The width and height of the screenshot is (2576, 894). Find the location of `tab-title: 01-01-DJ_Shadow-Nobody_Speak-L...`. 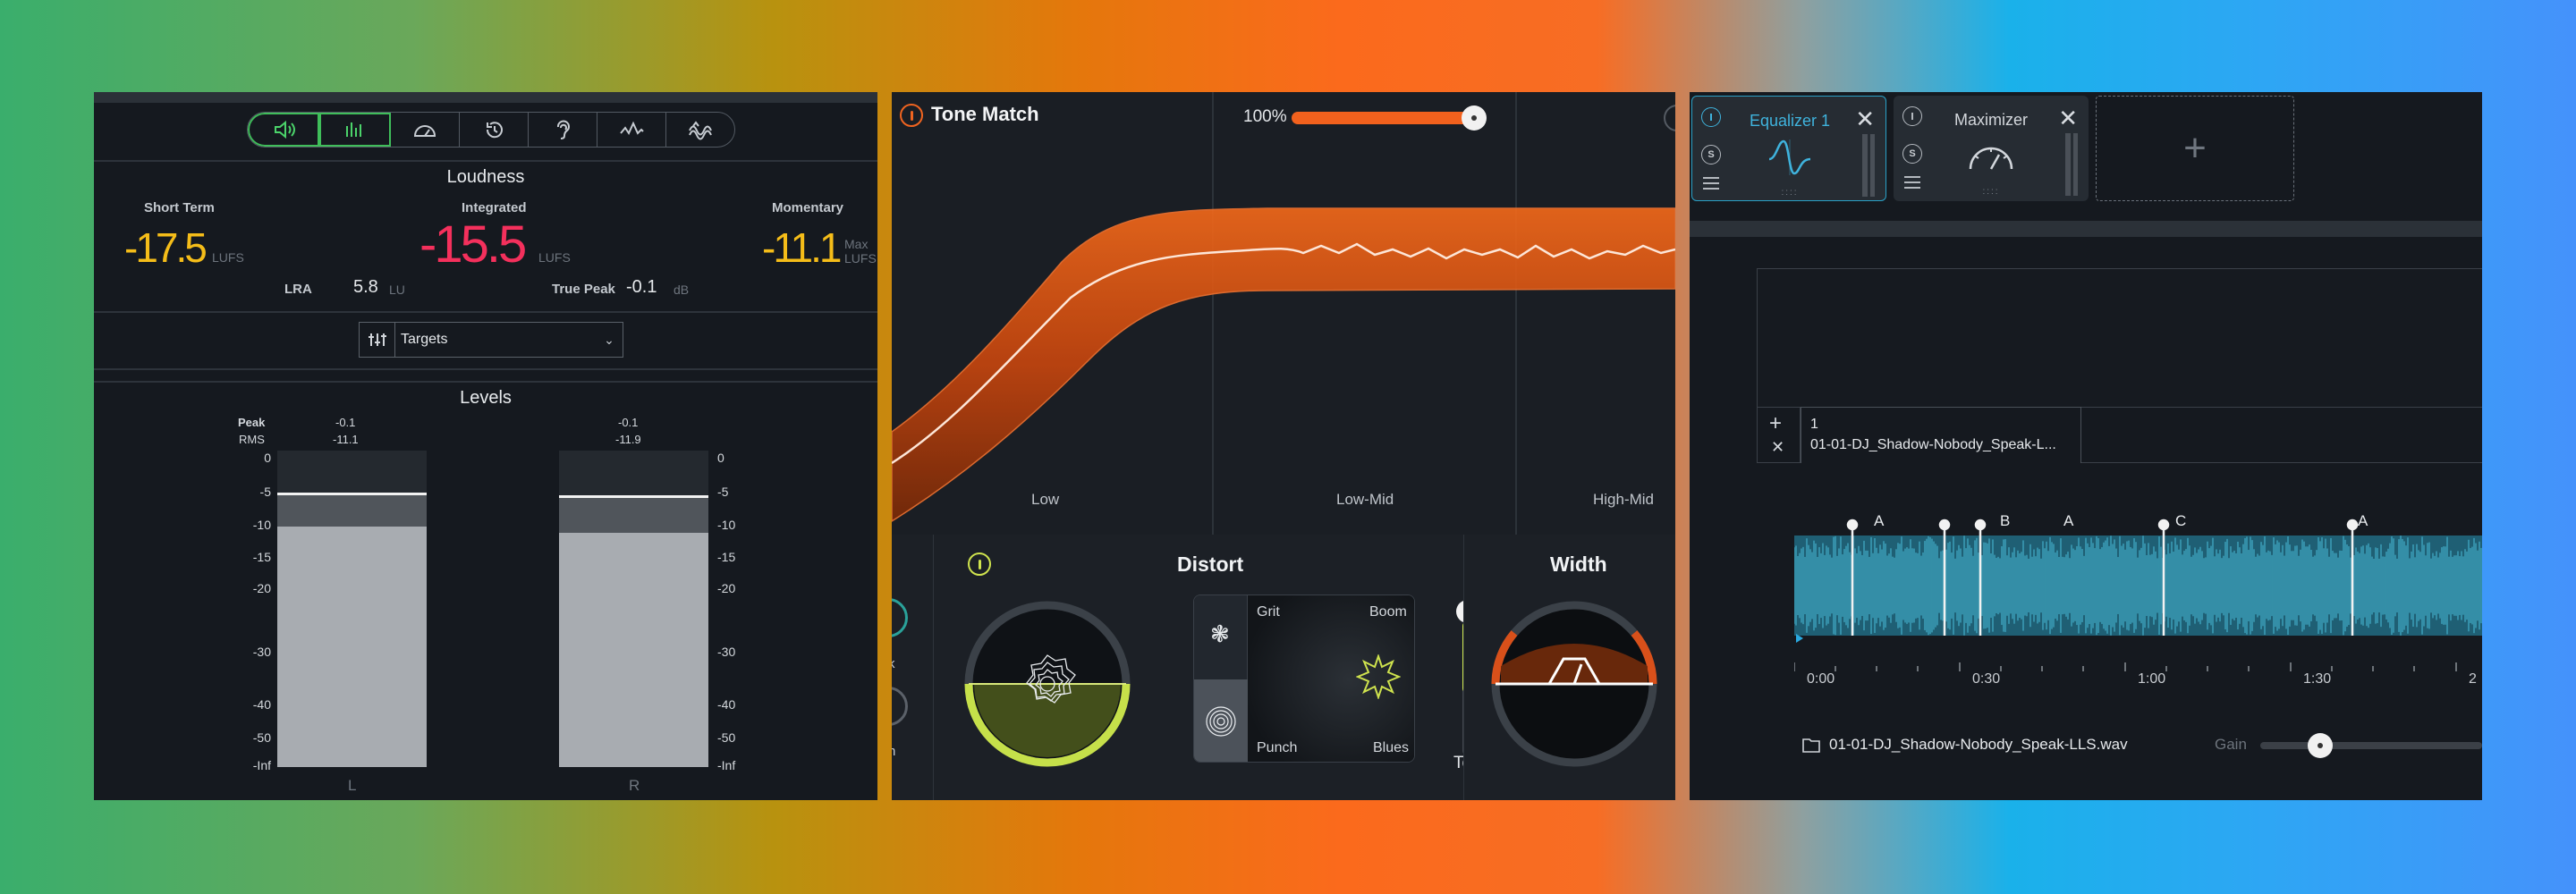

tab-title: 01-01-DJ_Shadow-Nobody_Speak-L... is located at coordinates (1933, 444).